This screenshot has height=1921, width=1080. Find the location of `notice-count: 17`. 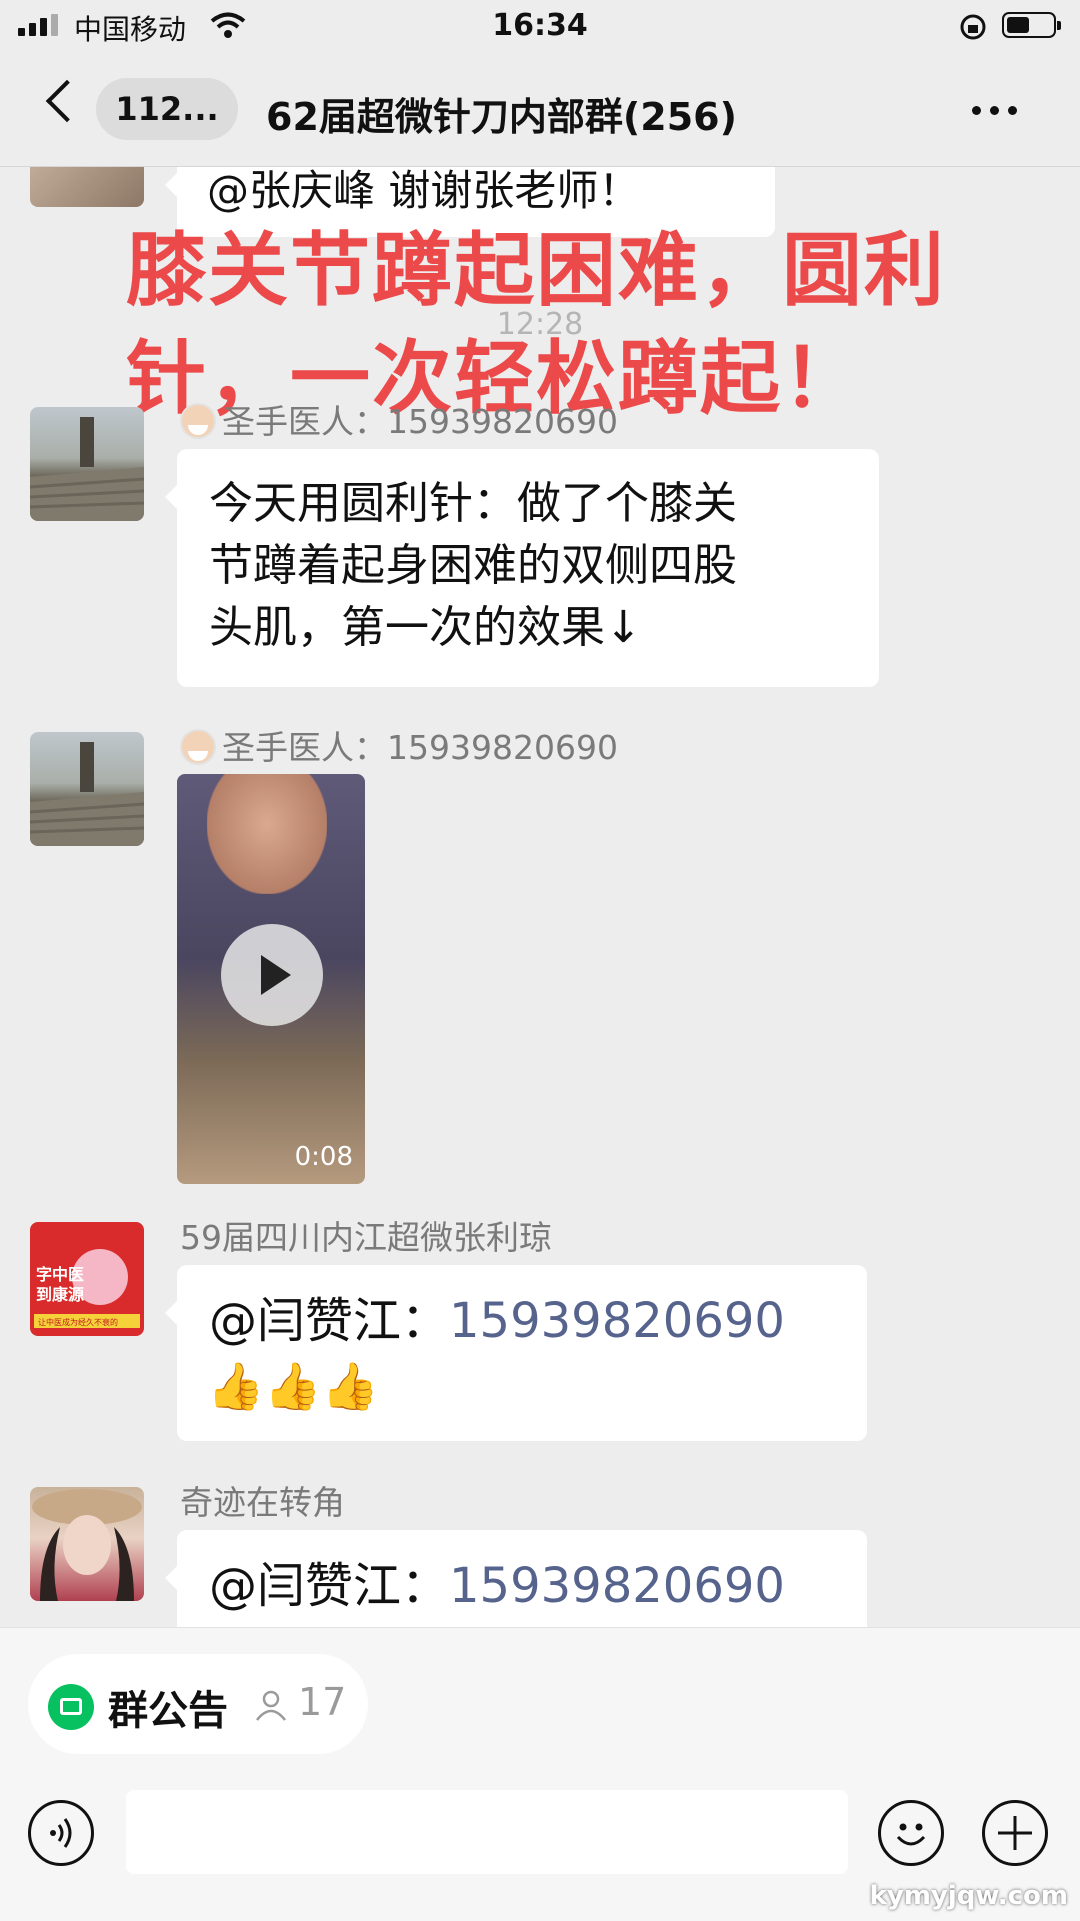

notice-count: 17 is located at coordinates (322, 1702).